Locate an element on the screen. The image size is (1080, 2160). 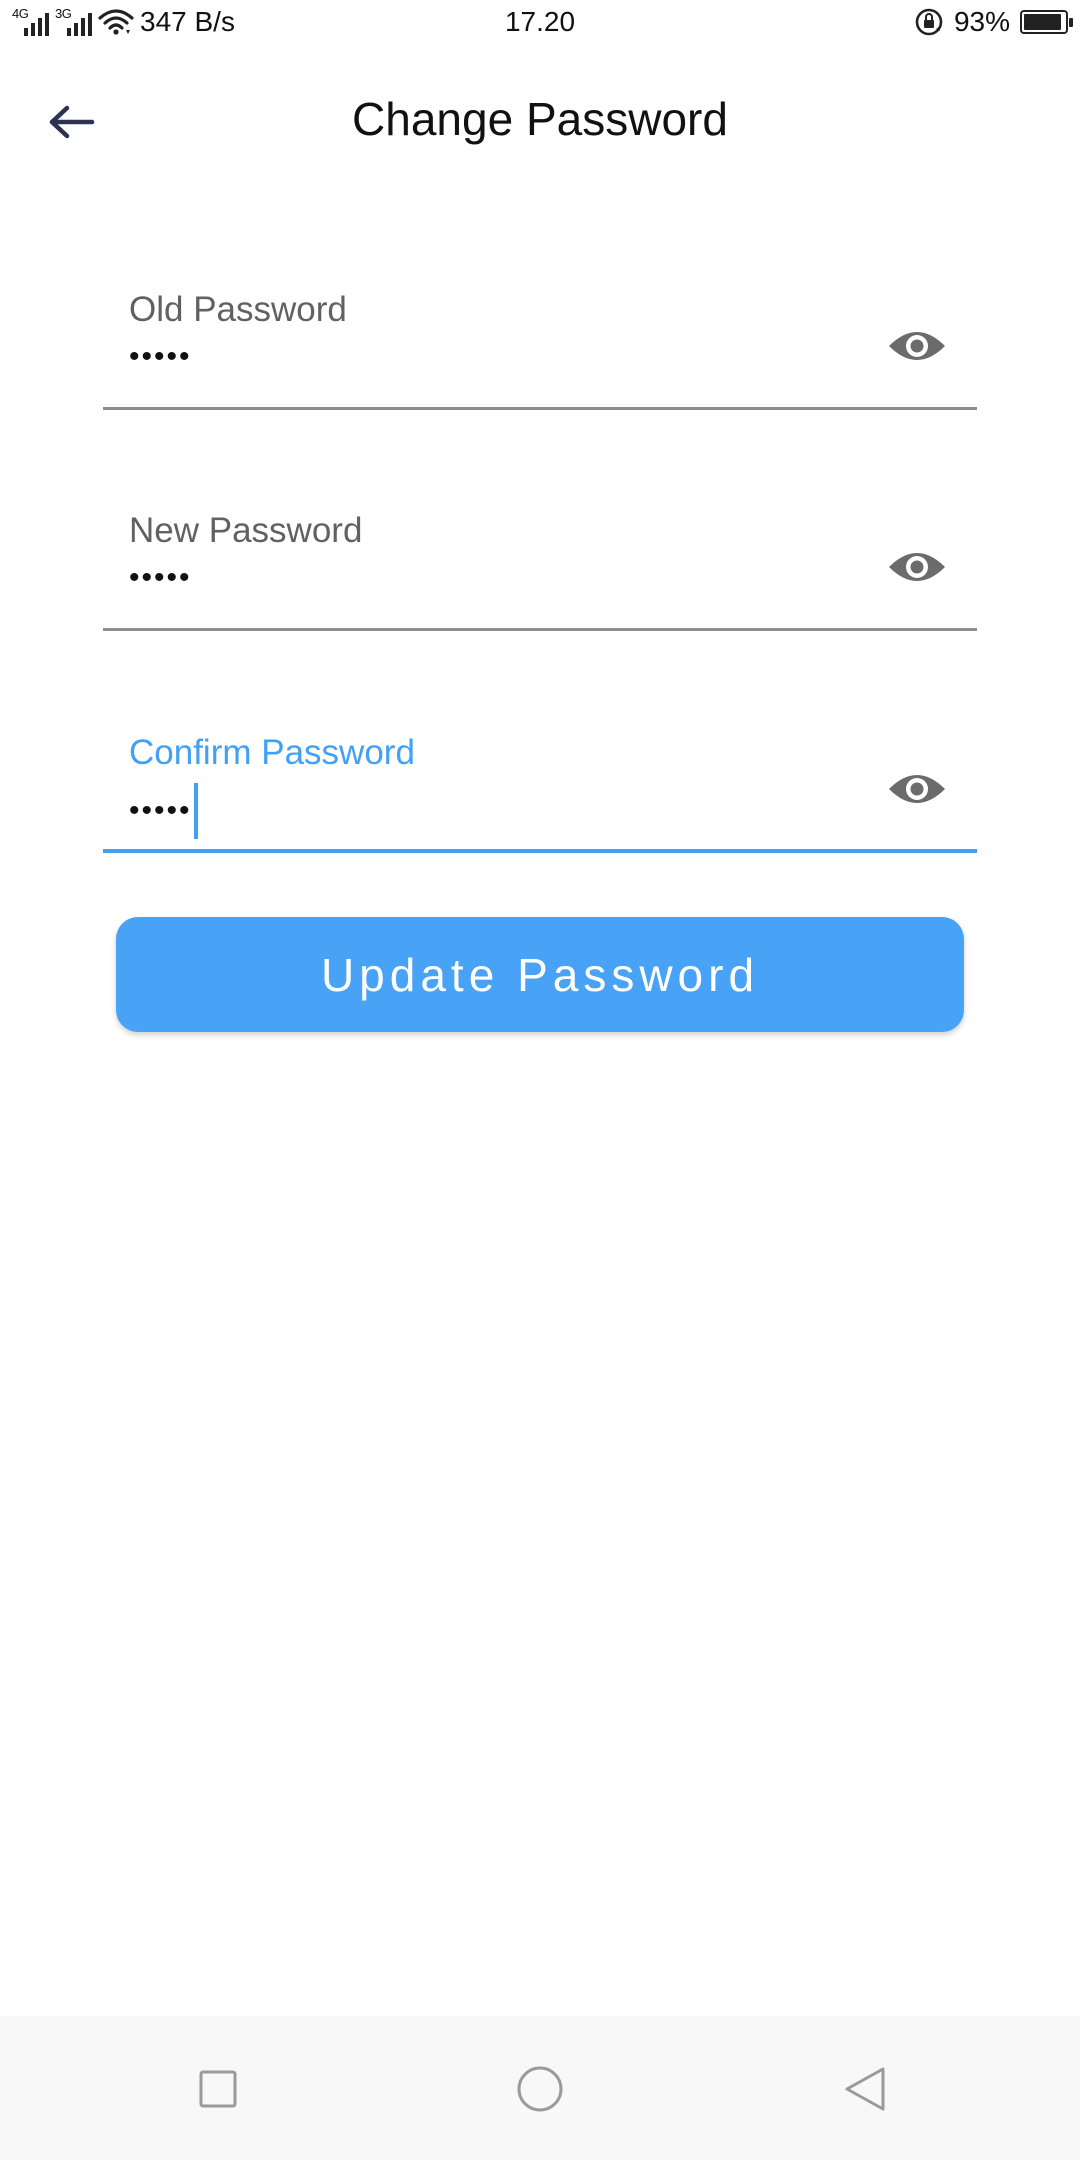
square-icon is located at coordinates (218, 2089).